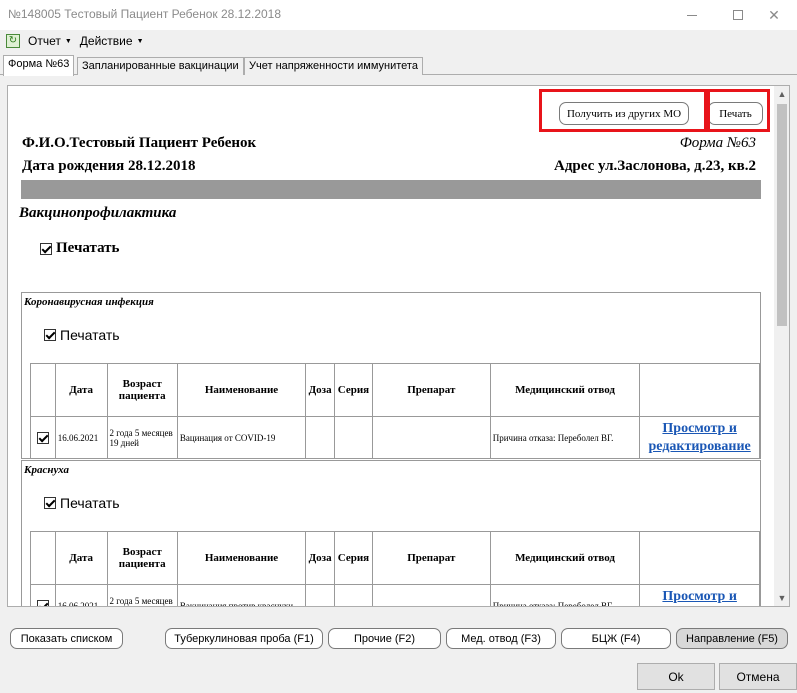  Describe the element at coordinates (109, 166) in the screenshot. I see `patient-dob: Дата рождения 28.12.2018` at that location.